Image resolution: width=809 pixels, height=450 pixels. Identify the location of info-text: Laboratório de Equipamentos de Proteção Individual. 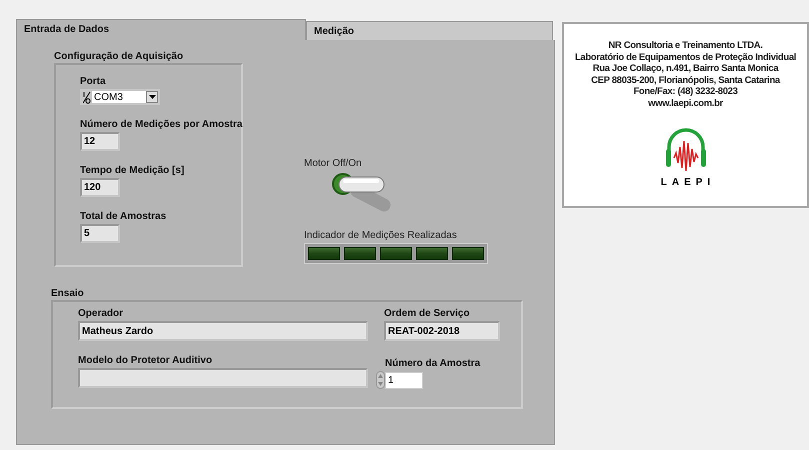
(685, 57).